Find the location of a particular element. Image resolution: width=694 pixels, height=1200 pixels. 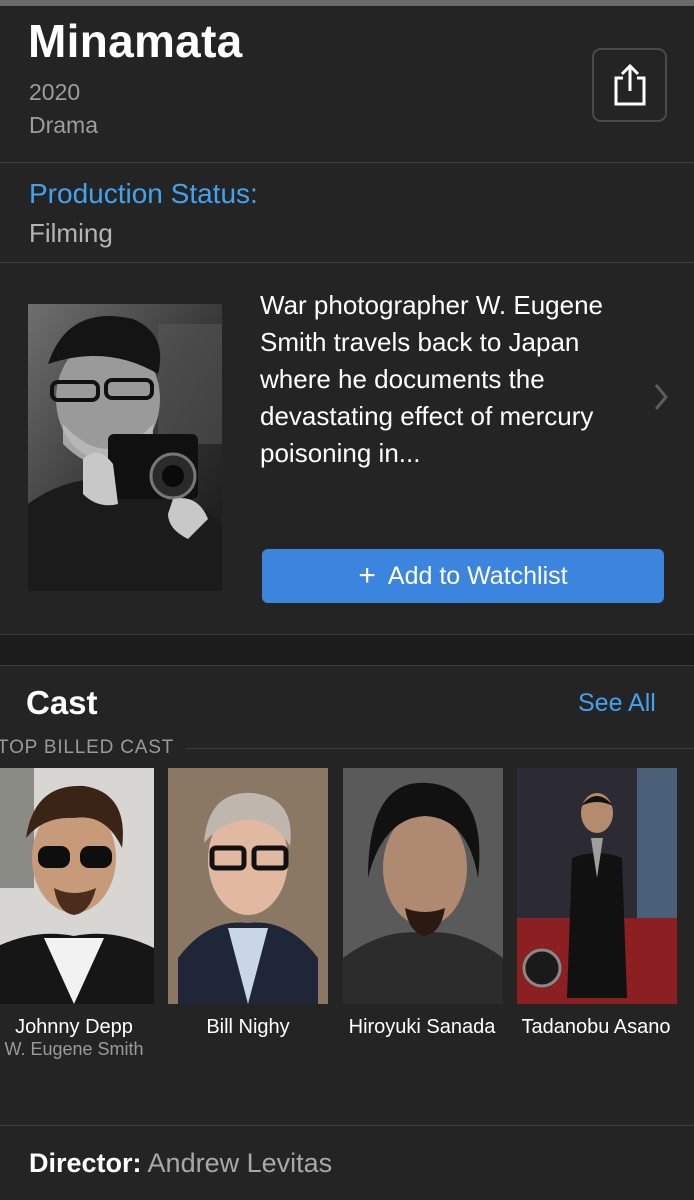

production-status-label: Production Status: is located at coordinates (143, 193).